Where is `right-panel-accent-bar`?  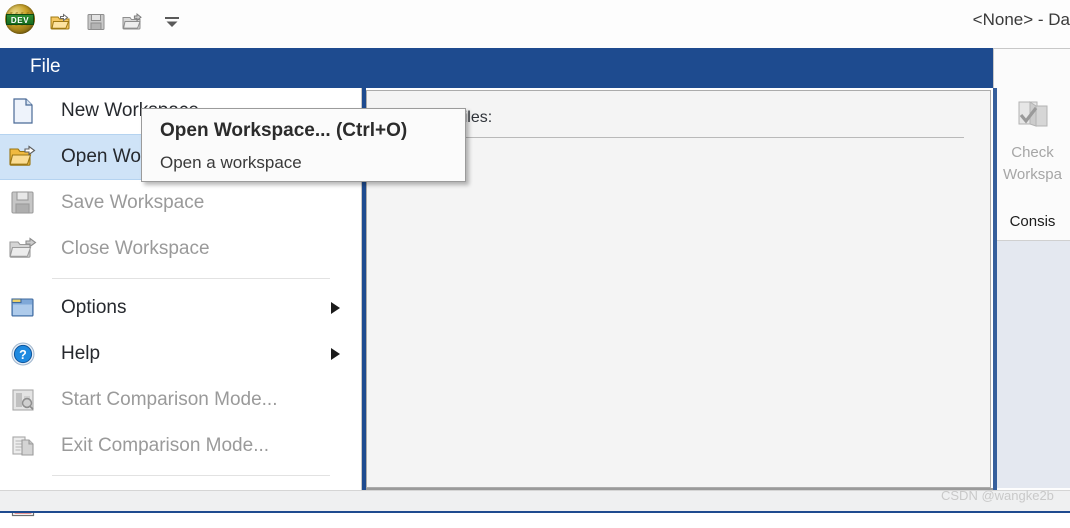
right-panel-accent-bar is located at coordinates (995, 290).